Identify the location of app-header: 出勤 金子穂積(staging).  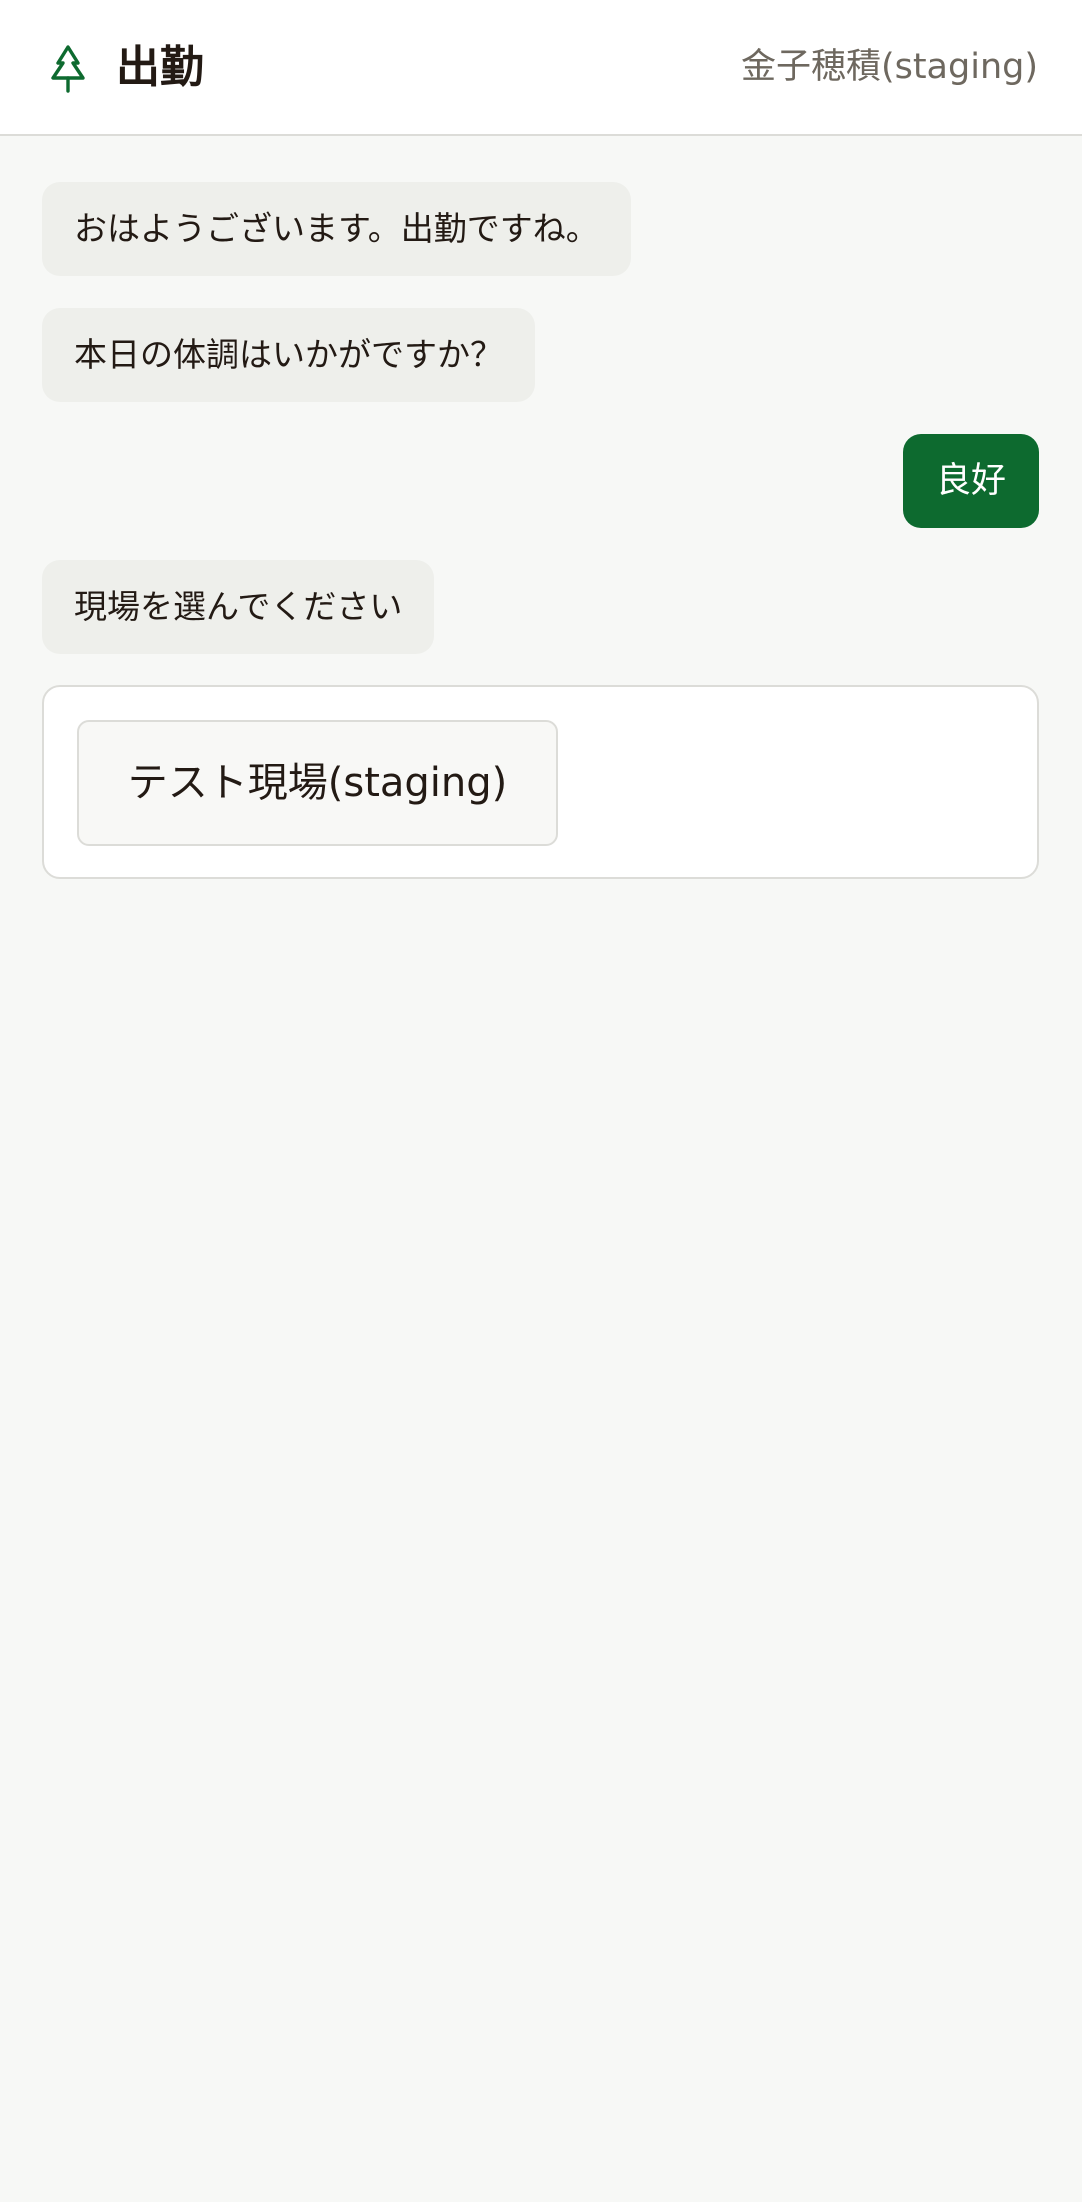
(541, 68).